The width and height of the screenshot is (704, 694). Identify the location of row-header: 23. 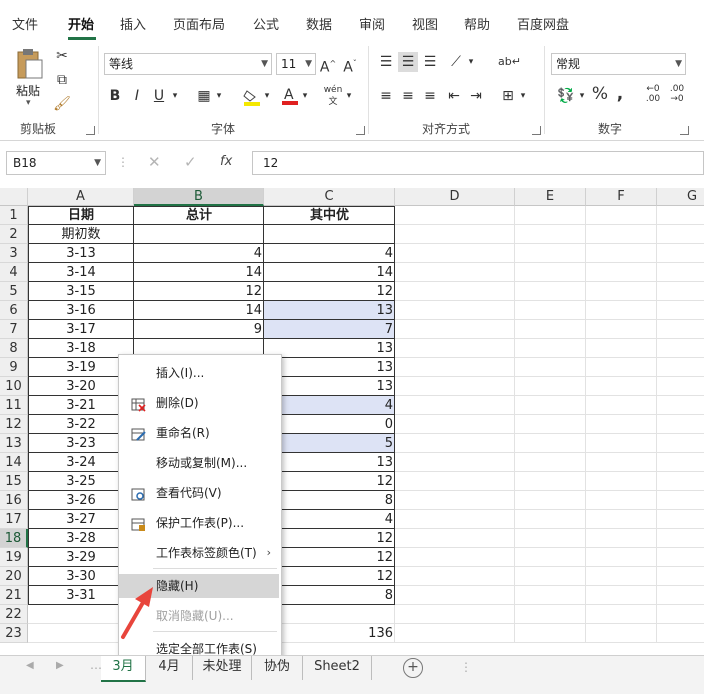
(14, 633).